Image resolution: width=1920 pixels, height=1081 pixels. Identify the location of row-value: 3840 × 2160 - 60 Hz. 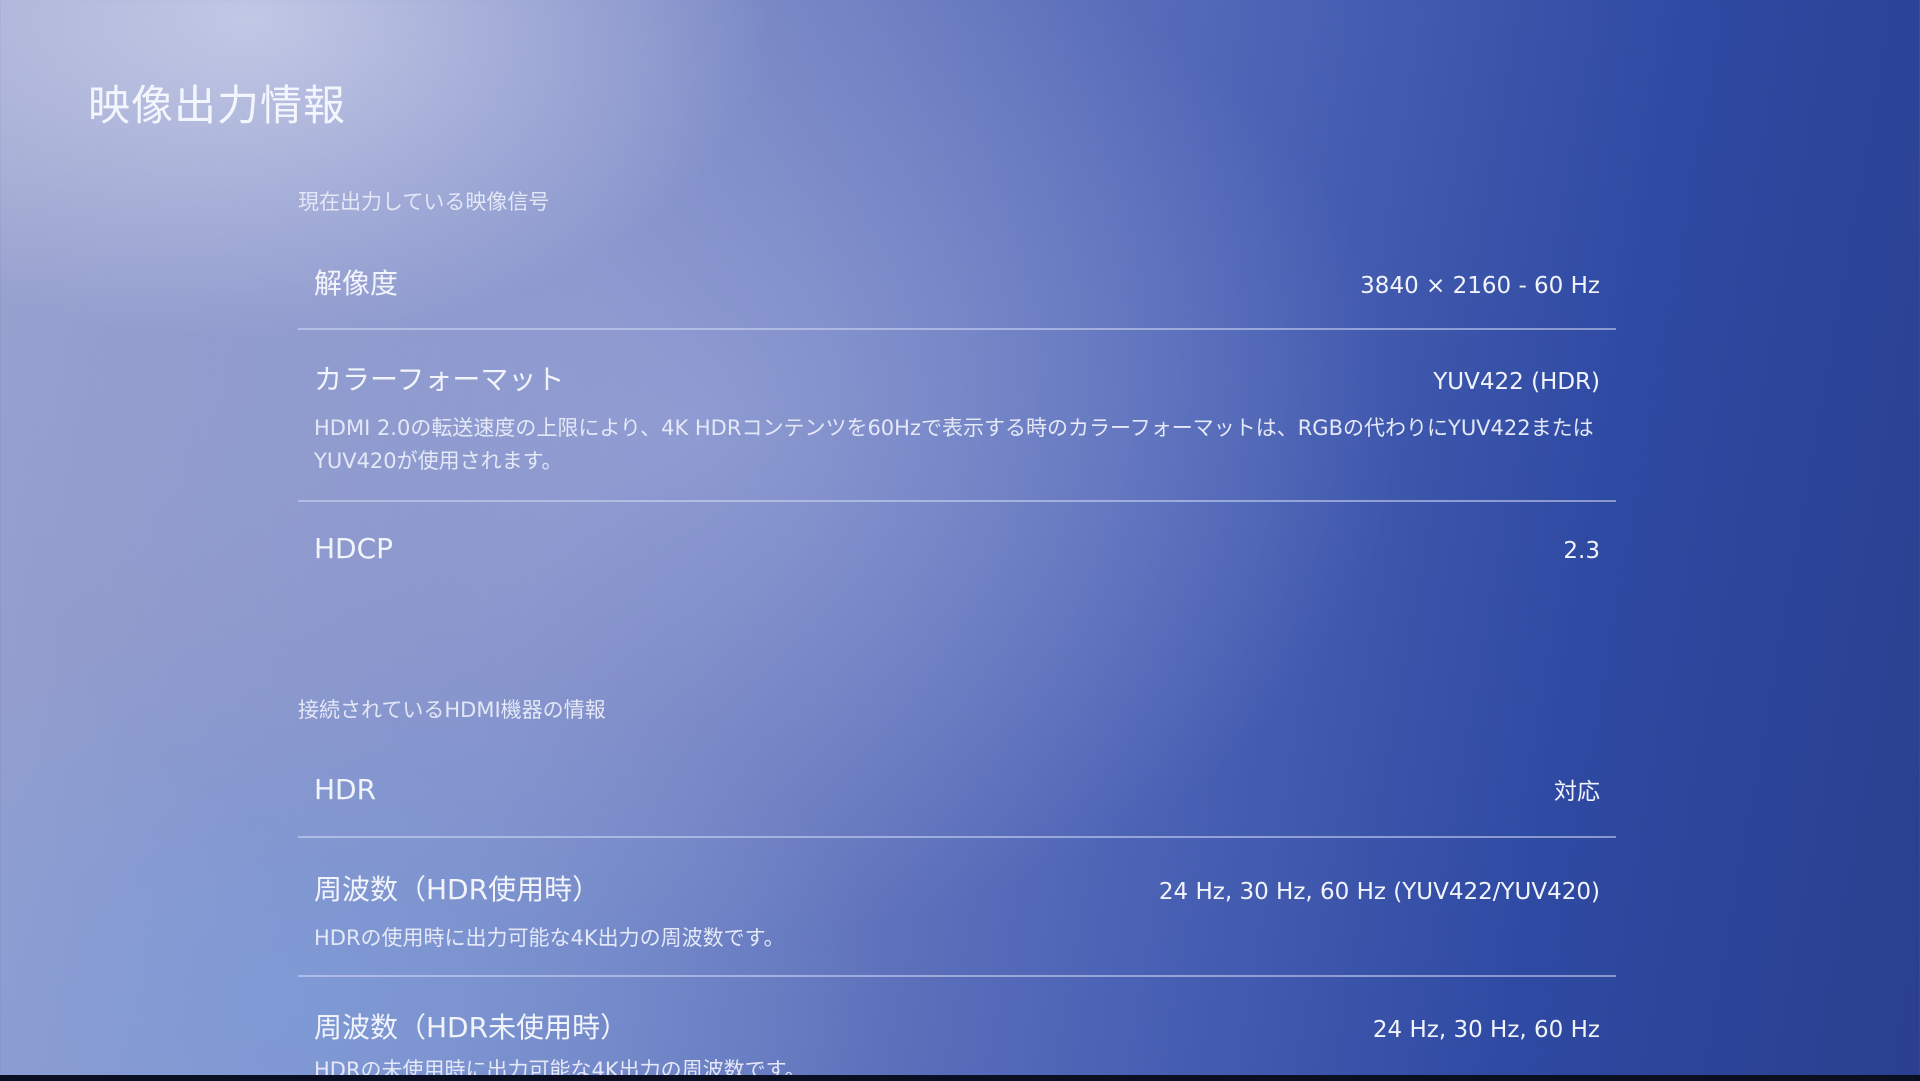
(1480, 286).